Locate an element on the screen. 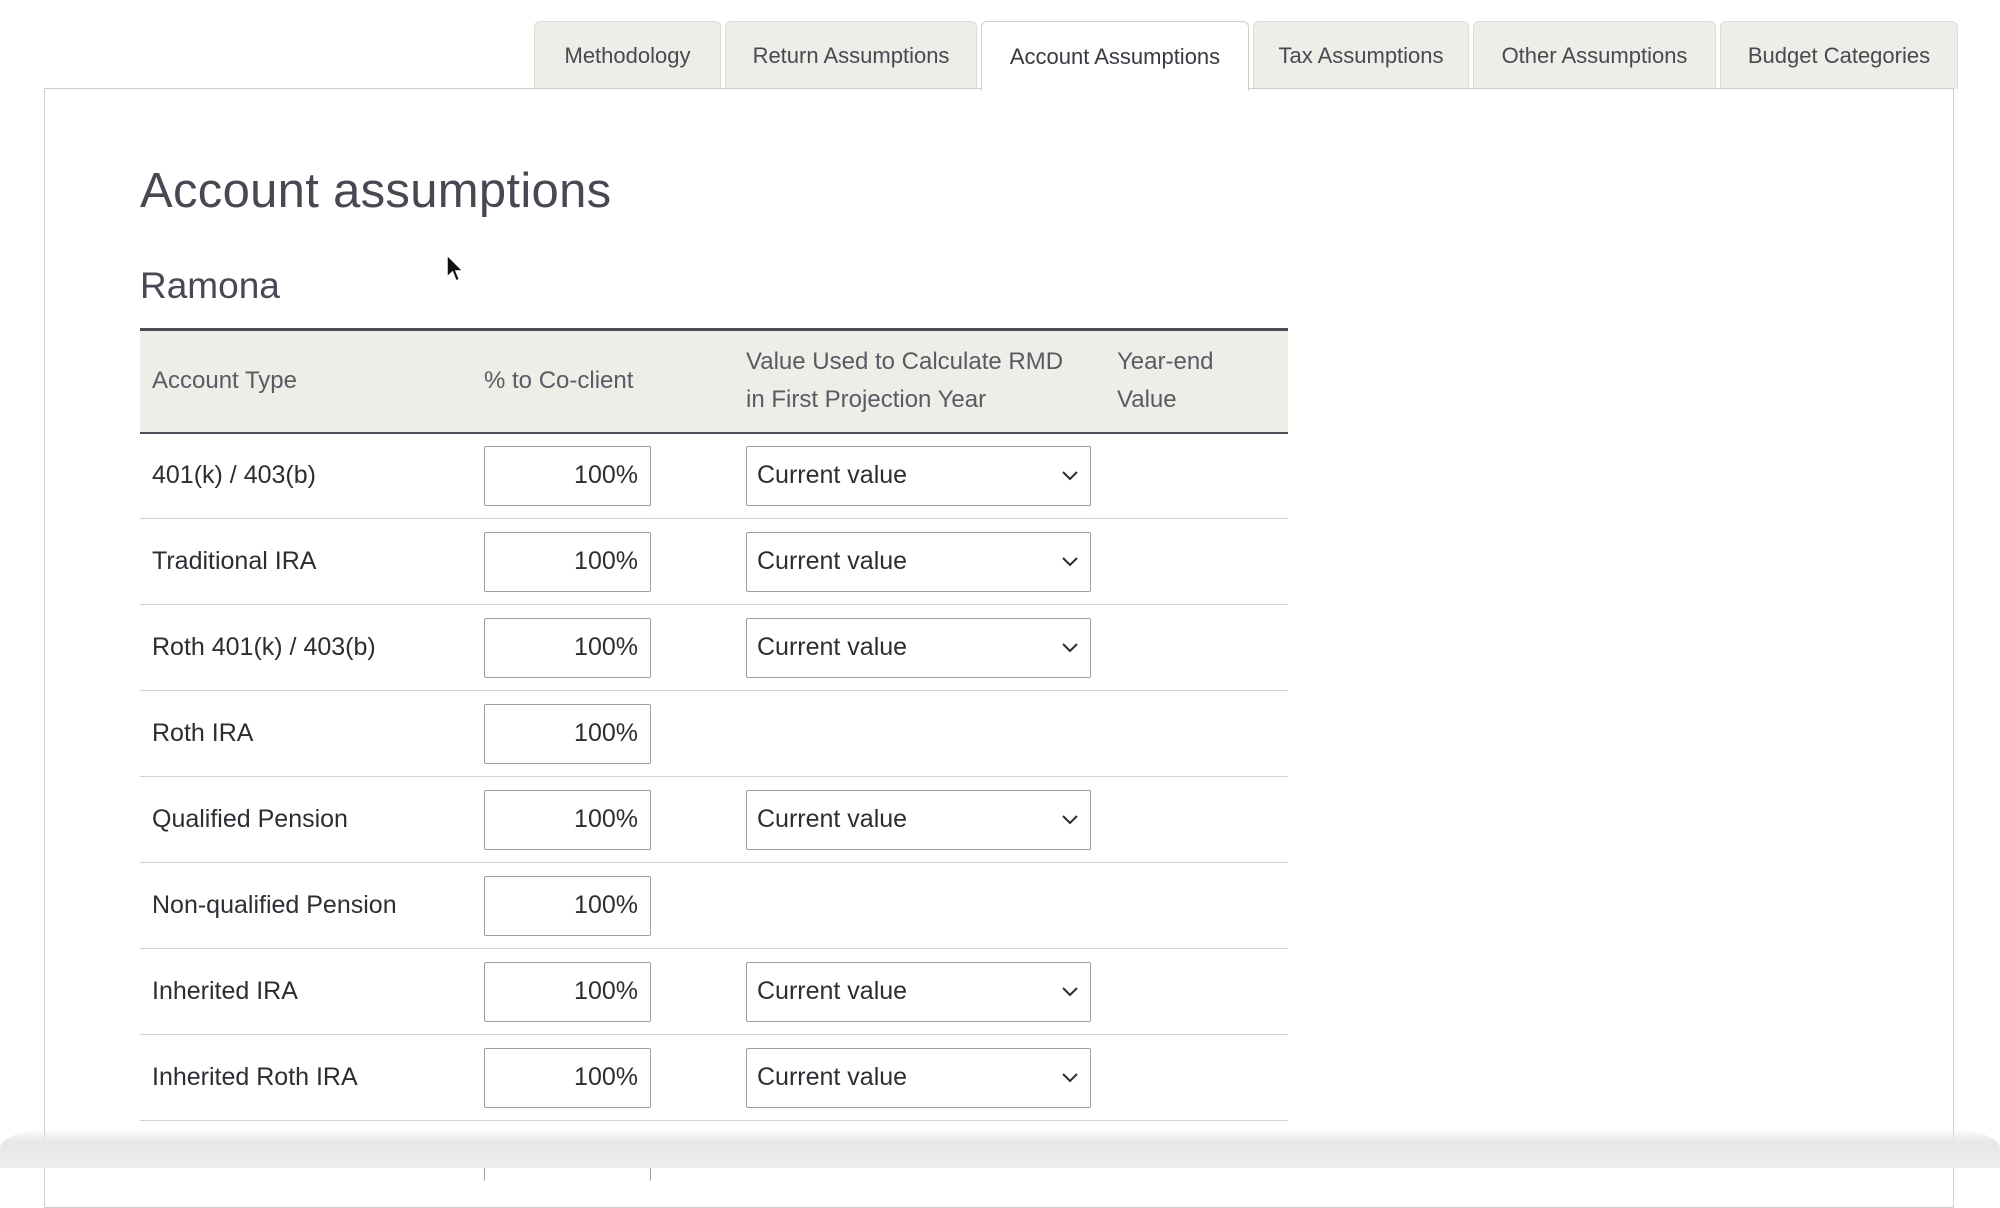  header-rmd-value-line1: Value Used to Calculate RMD is located at coordinates (905, 362).